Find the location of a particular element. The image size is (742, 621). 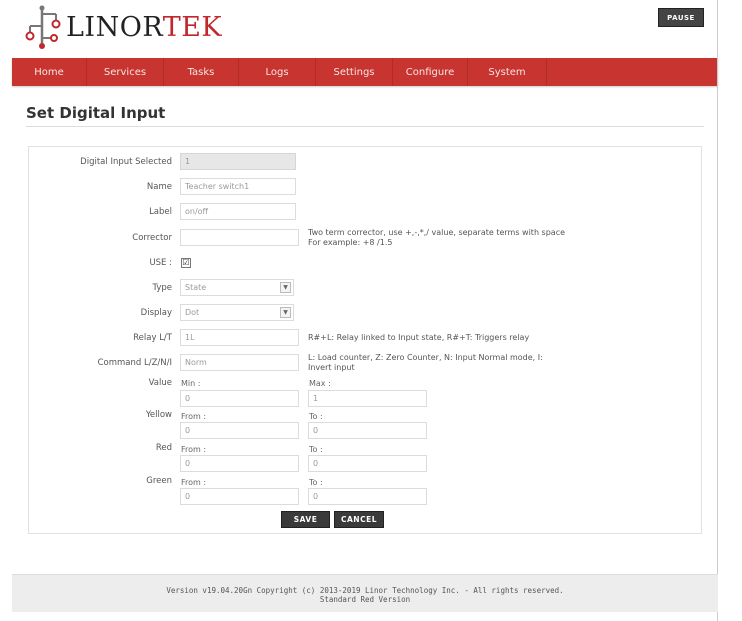

red-from-label: From : is located at coordinates (194, 449).